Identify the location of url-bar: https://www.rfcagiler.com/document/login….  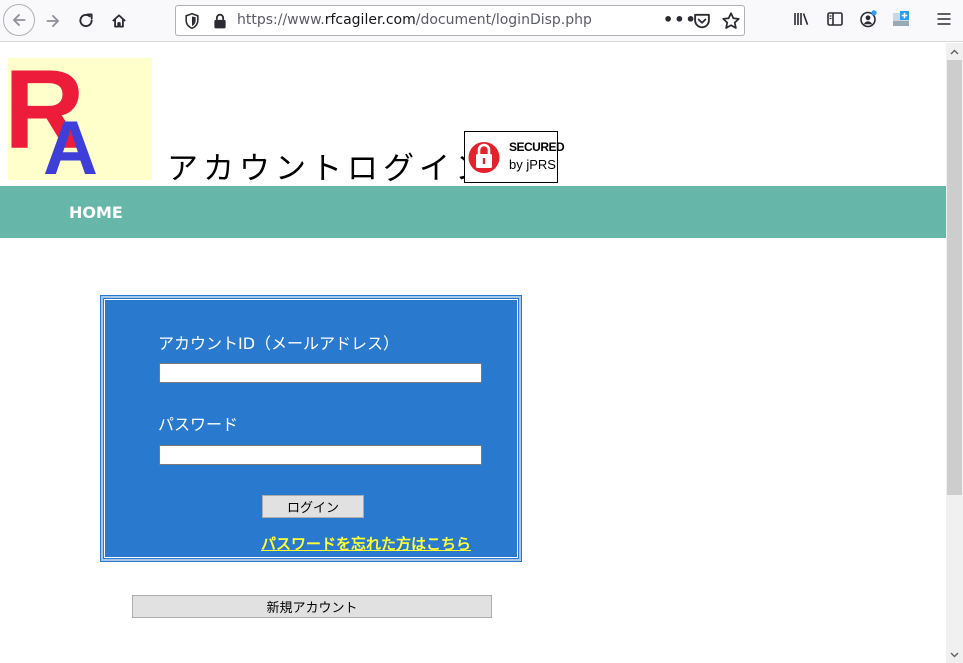
(460, 20).